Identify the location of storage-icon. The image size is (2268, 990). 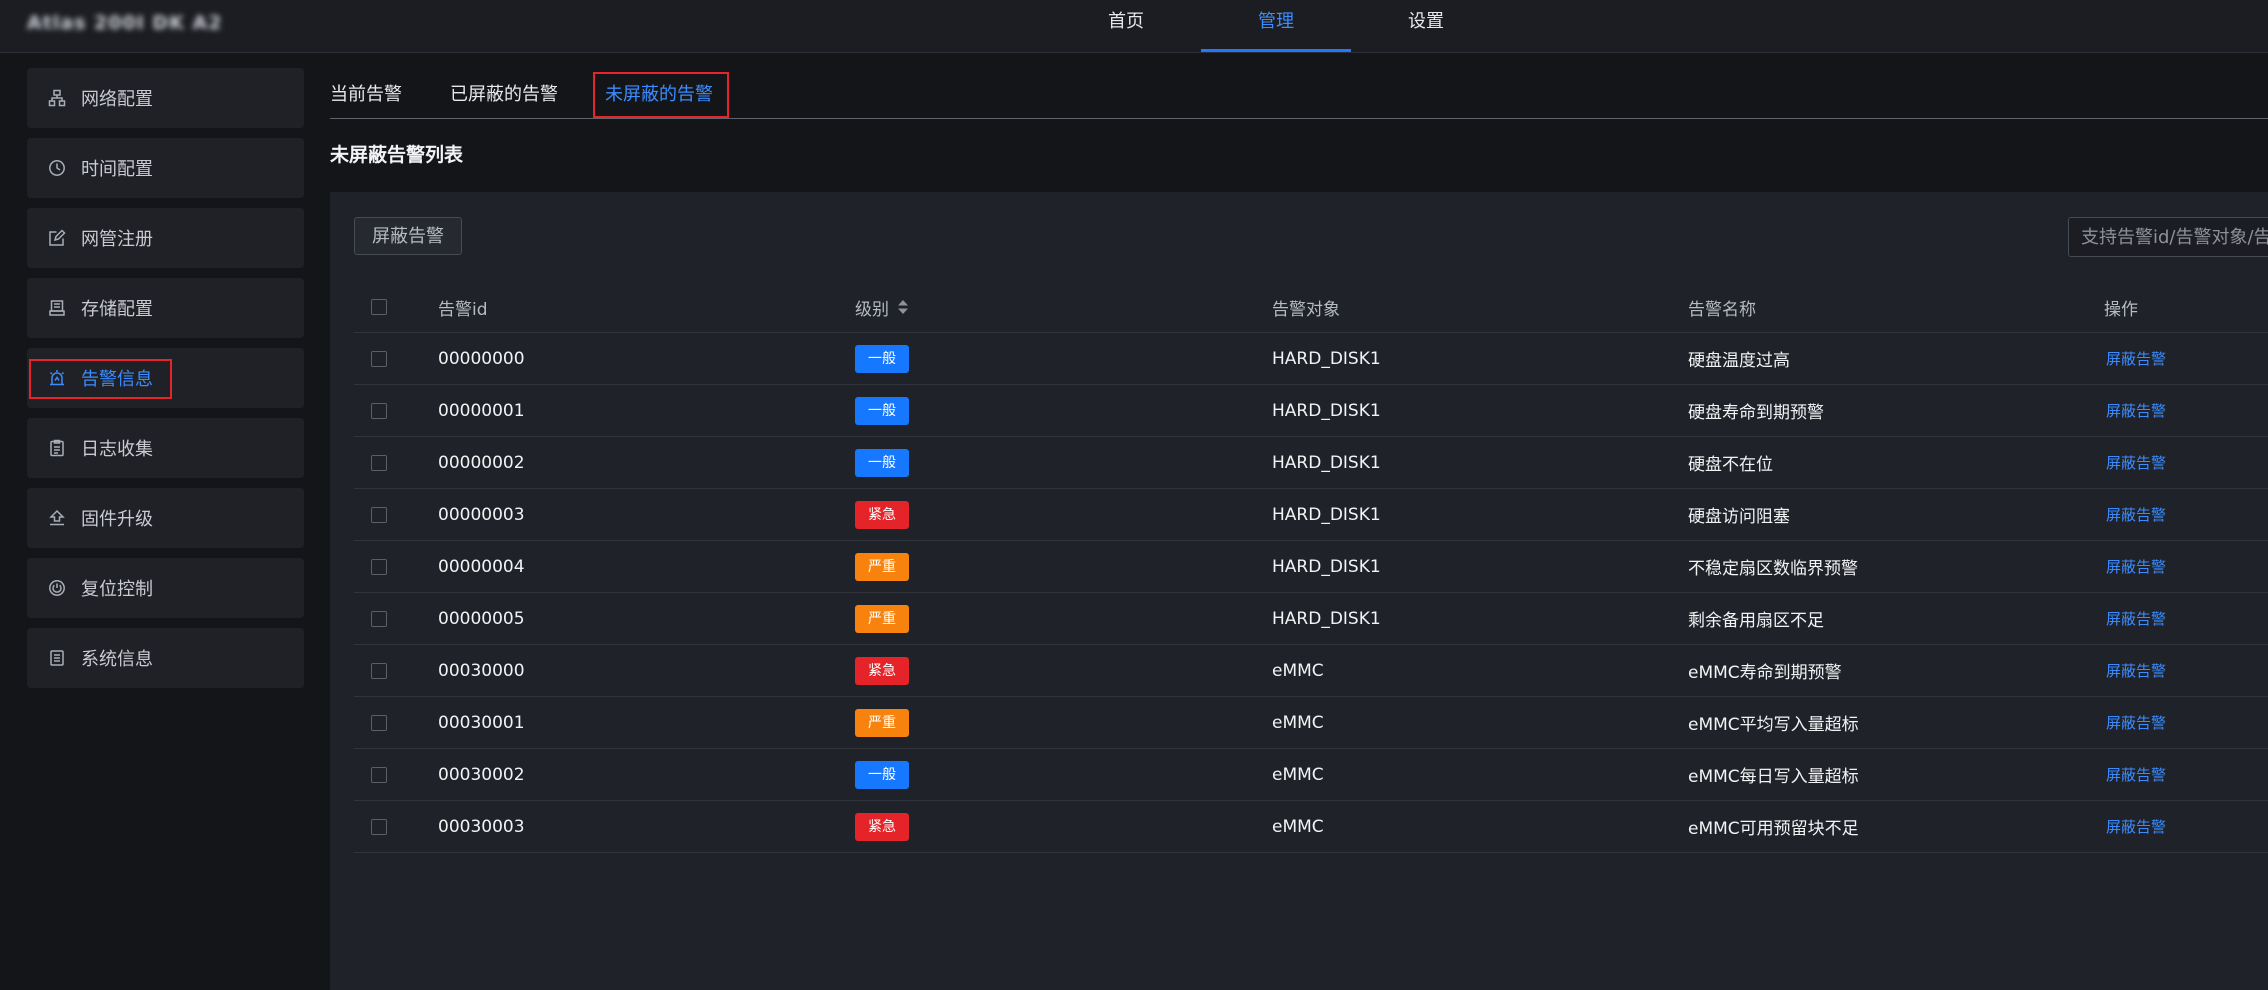
(57, 308).